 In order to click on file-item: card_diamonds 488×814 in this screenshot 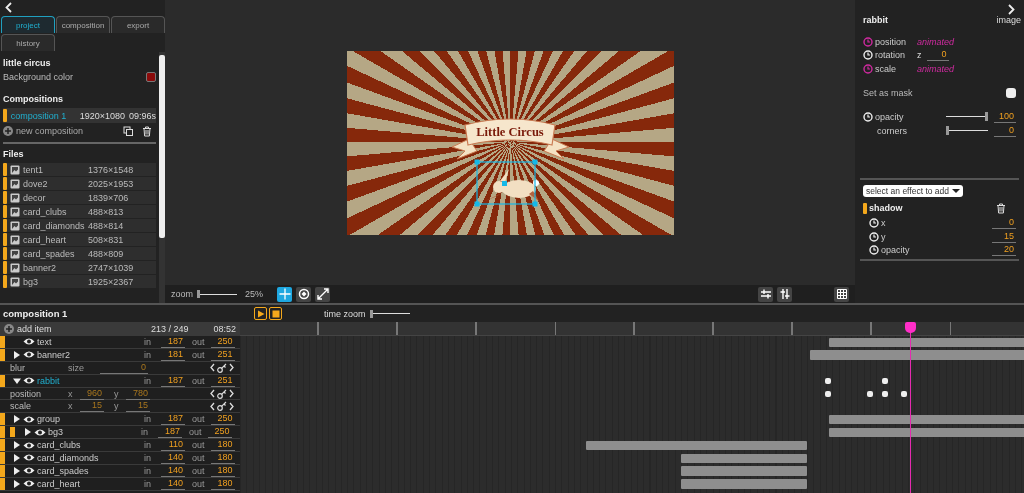, I will do `click(79, 225)`.